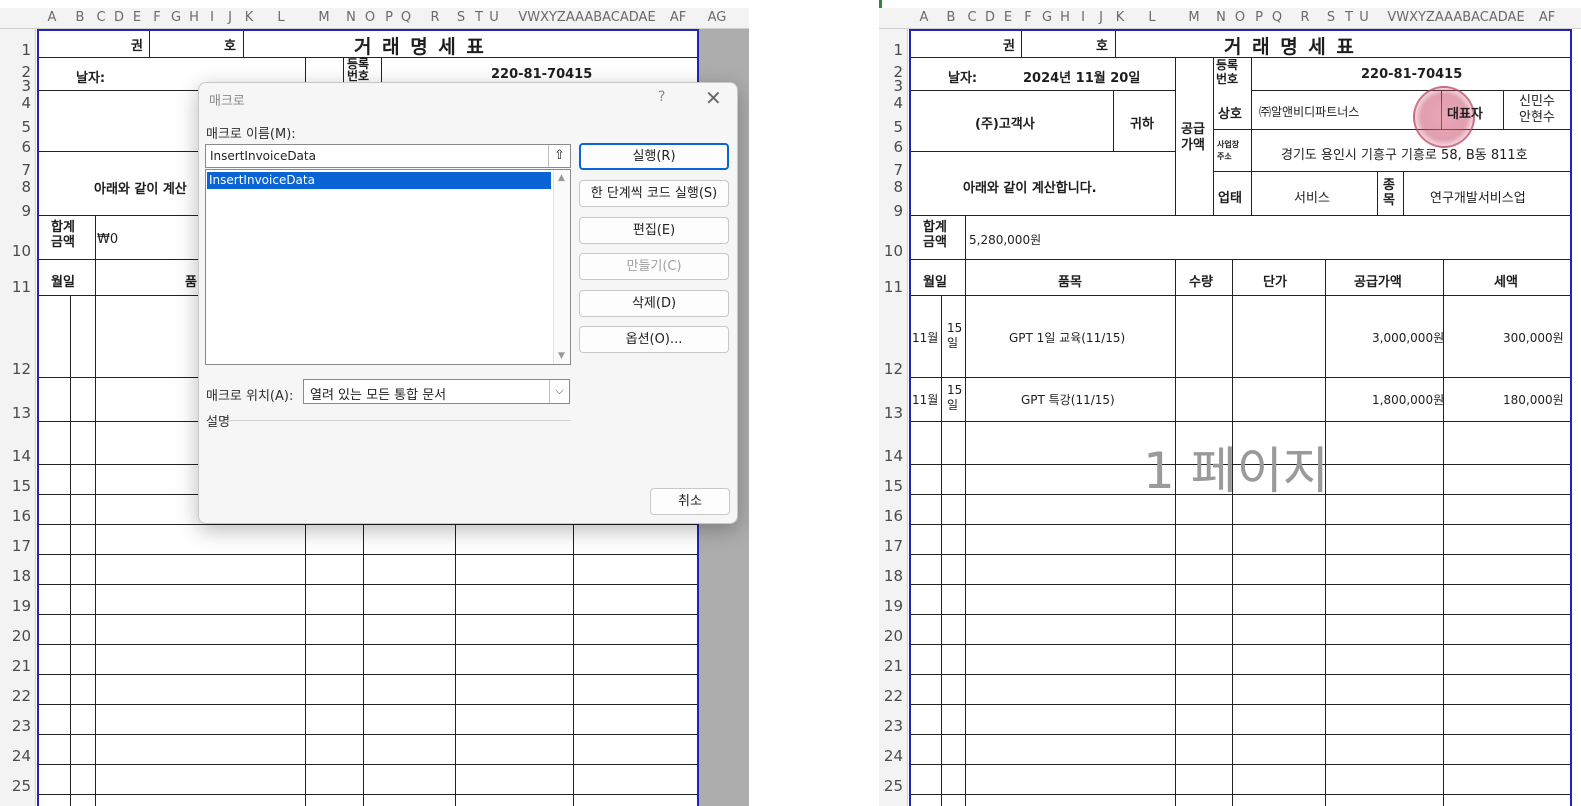 The height and width of the screenshot is (806, 1581). What do you see at coordinates (559, 156) in the screenshot?
I see `collapse-dialog-icon: ⇧` at bounding box center [559, 156].